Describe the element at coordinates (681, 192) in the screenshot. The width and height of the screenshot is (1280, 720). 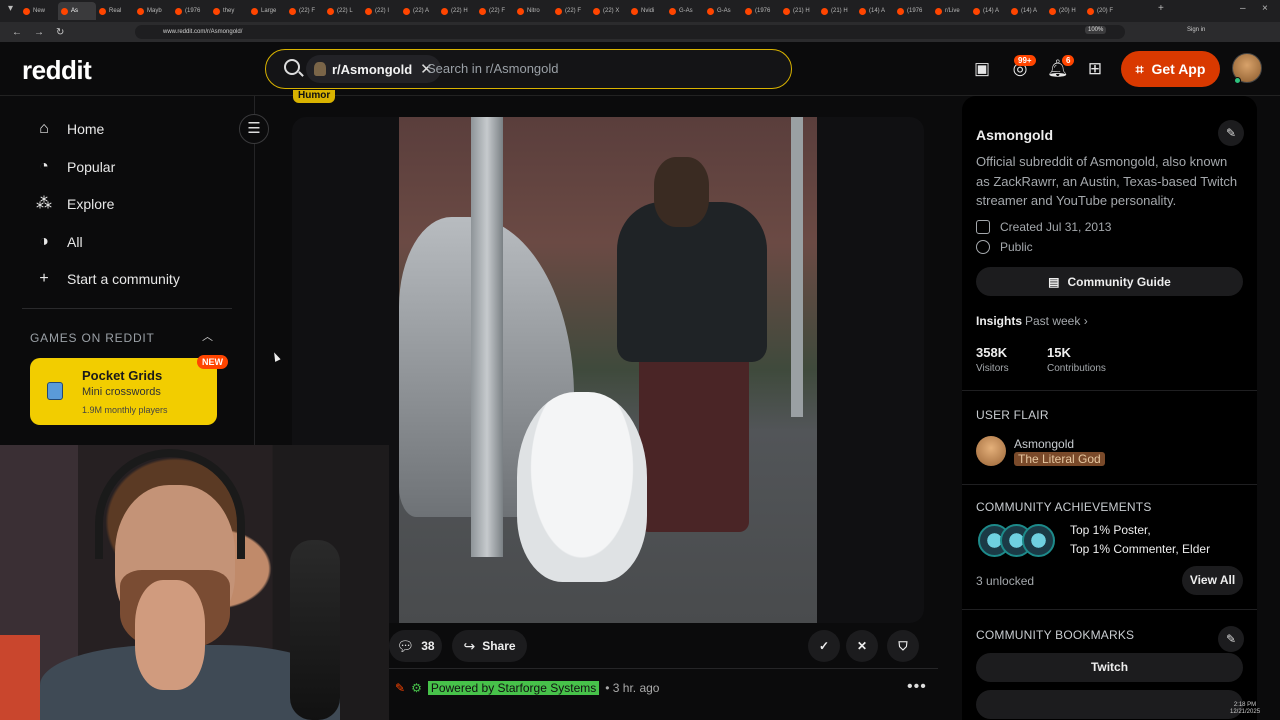
I see `image-man-head` at that location.